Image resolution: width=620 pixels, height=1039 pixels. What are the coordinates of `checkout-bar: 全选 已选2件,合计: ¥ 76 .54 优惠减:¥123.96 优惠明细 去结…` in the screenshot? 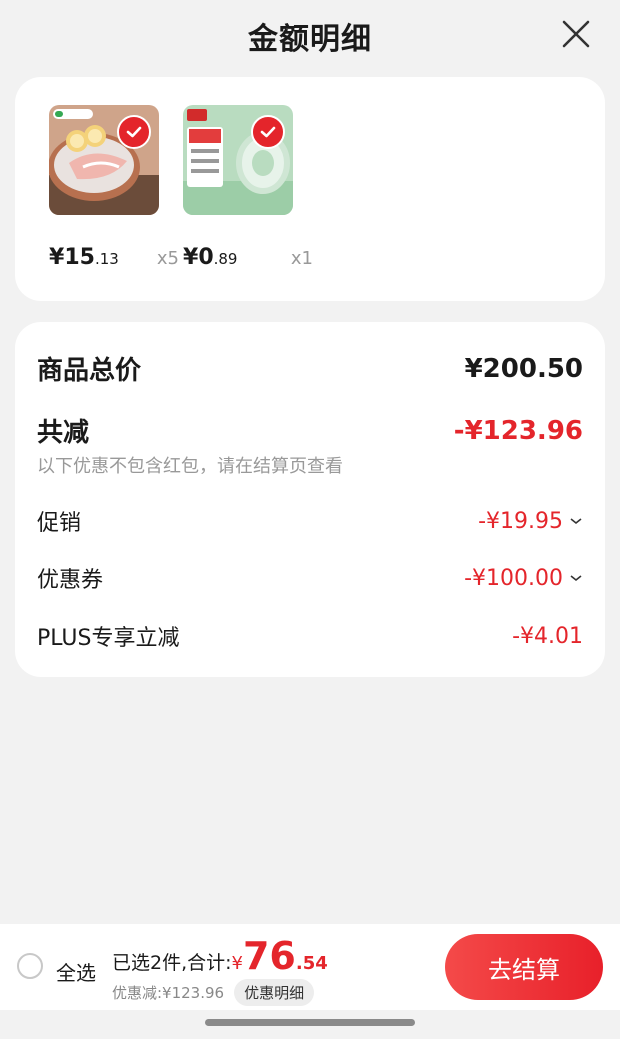 It's located at (310, 967).